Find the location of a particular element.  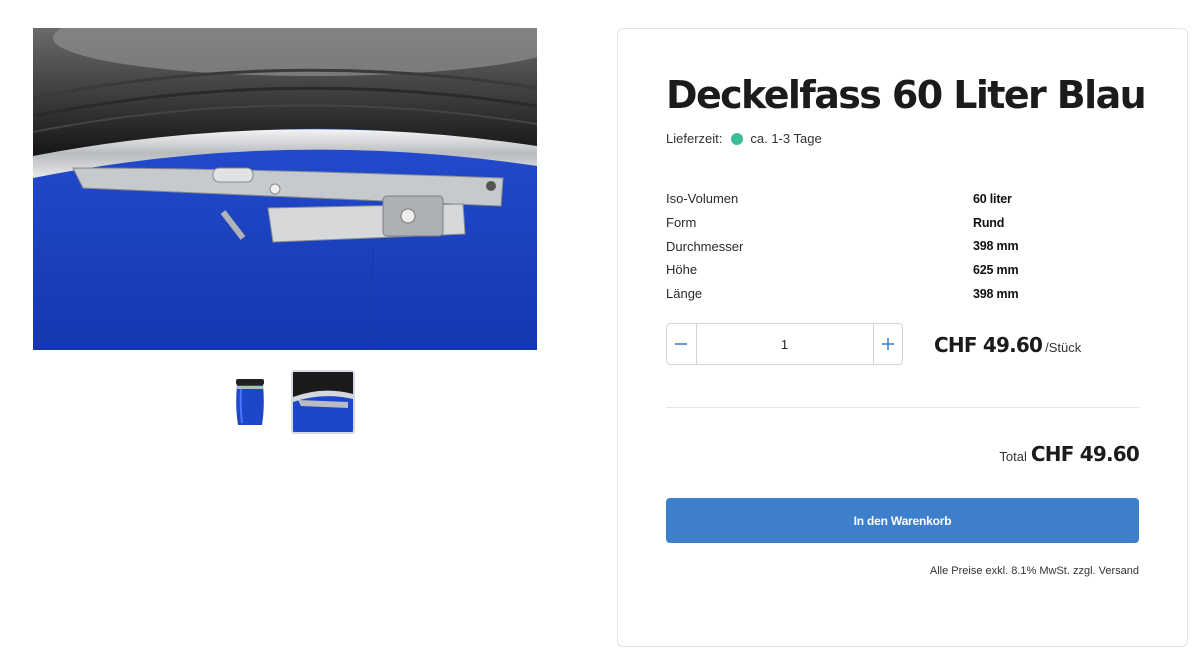

spec-label: Durchmesser is located at coordinates (705, 246).